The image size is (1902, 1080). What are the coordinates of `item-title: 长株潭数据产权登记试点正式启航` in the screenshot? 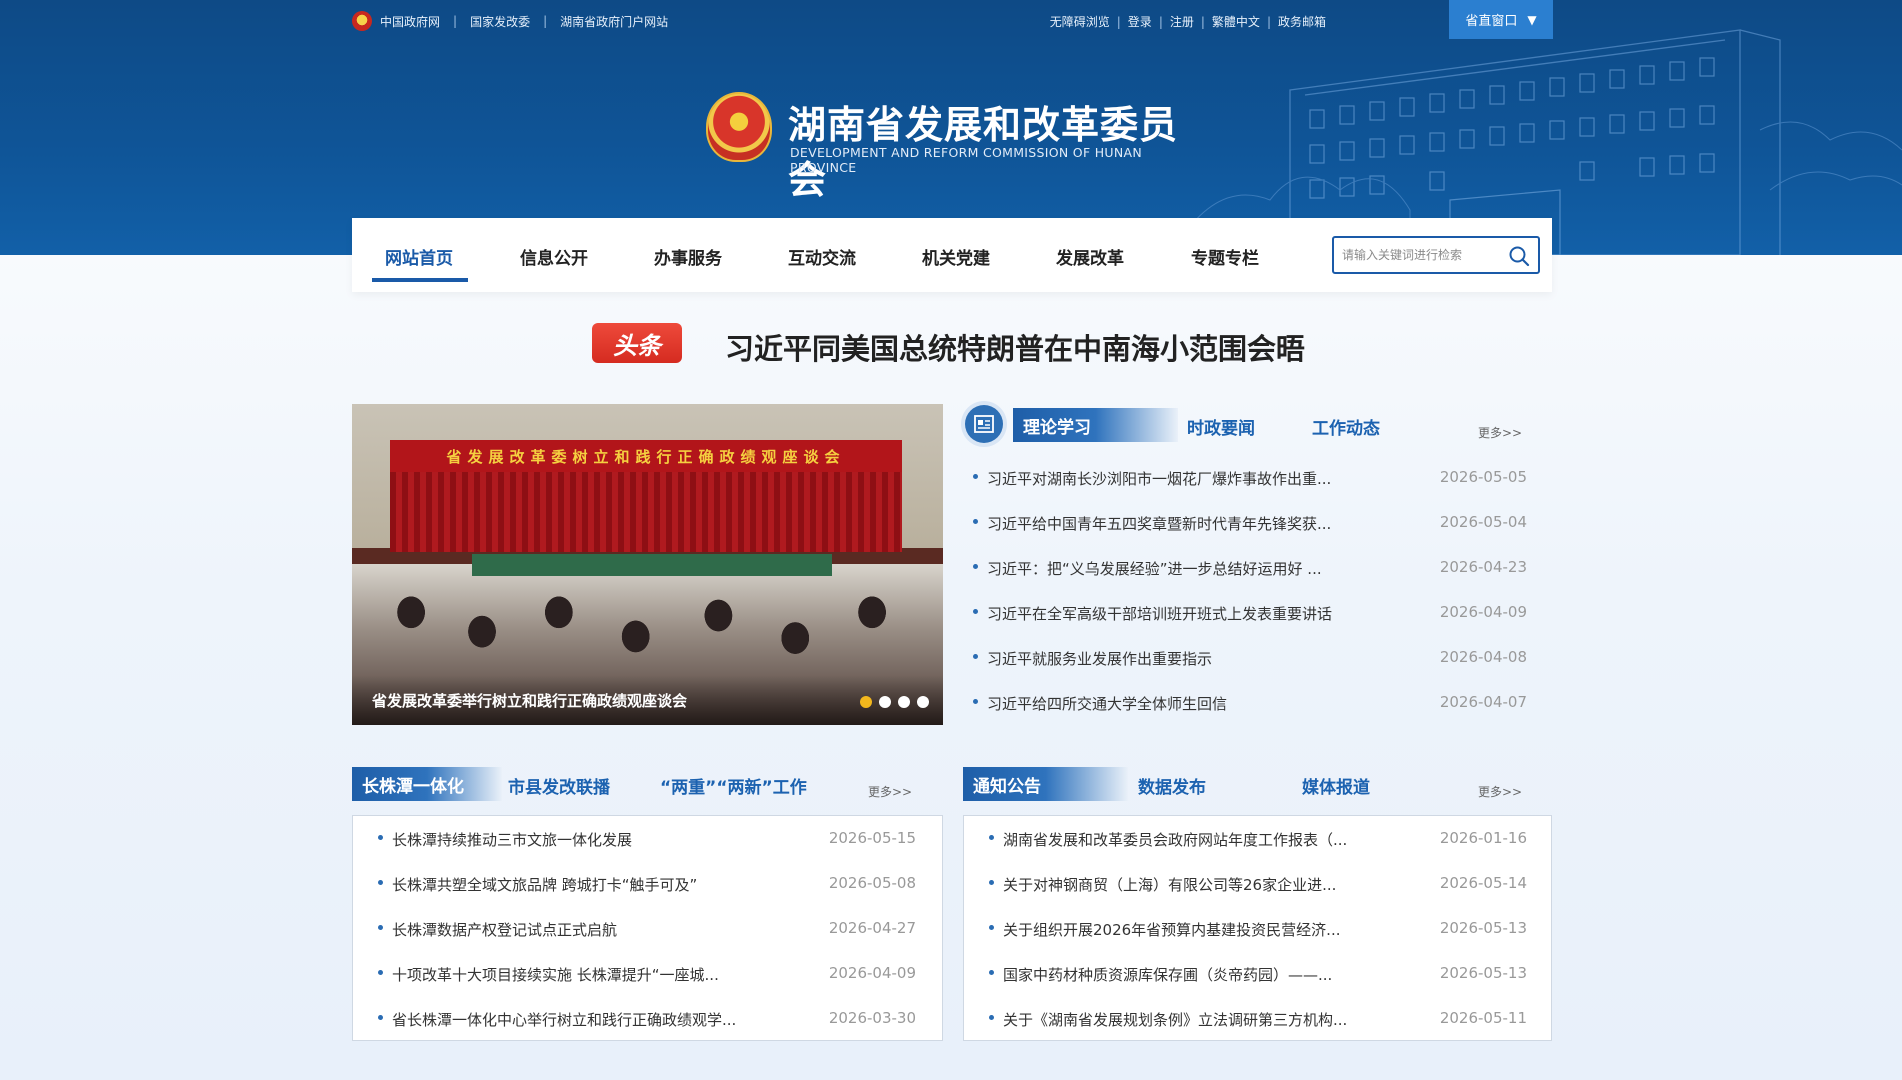 It's located at (504, 929).